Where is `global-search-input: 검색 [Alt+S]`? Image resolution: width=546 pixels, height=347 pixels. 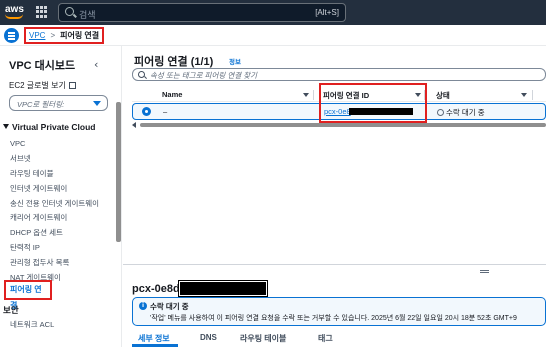
global-search-input: 검색 [Alt+S] is located at coordinates (202, 12).